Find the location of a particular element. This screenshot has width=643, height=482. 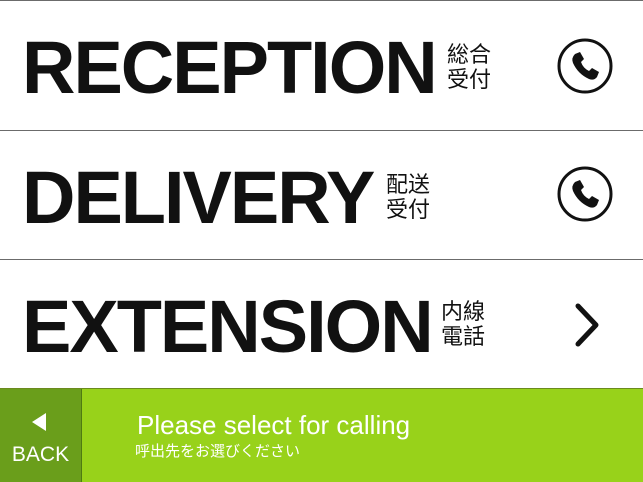

prompt-subtitle: 呼出先をお選びください is located at coordinates (218, 451).